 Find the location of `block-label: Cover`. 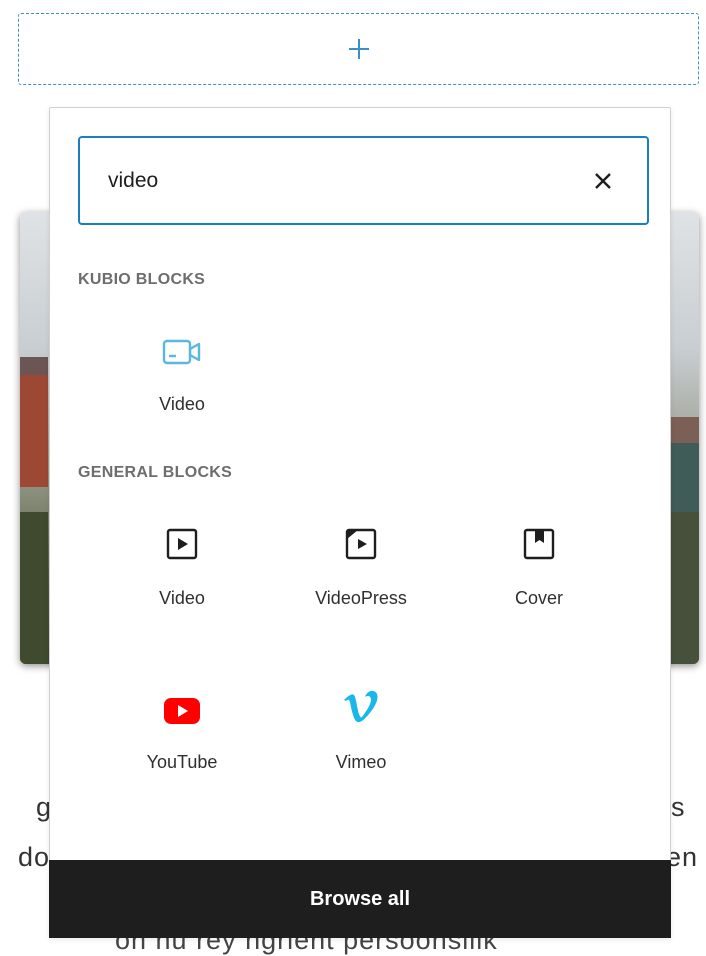

block-label: Cover is located at coordinates (538, 598).